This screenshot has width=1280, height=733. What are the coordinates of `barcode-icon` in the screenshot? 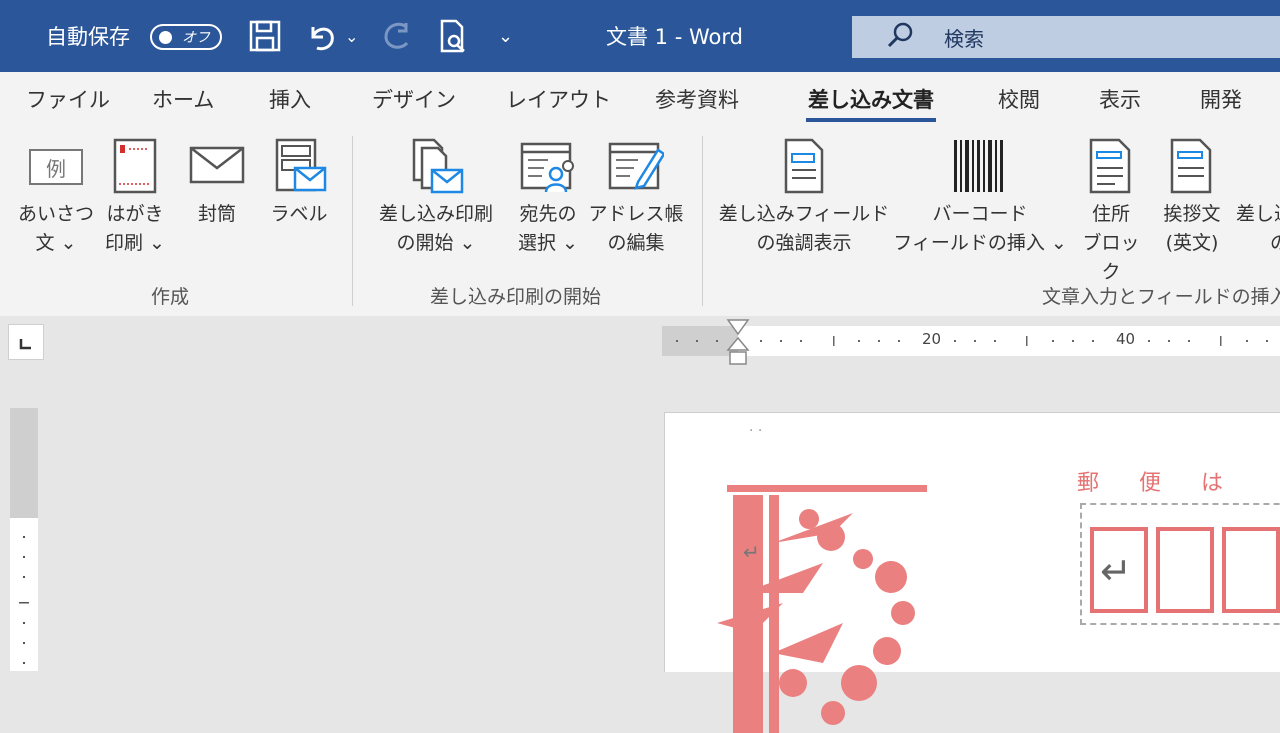 It's located at (978, 166).